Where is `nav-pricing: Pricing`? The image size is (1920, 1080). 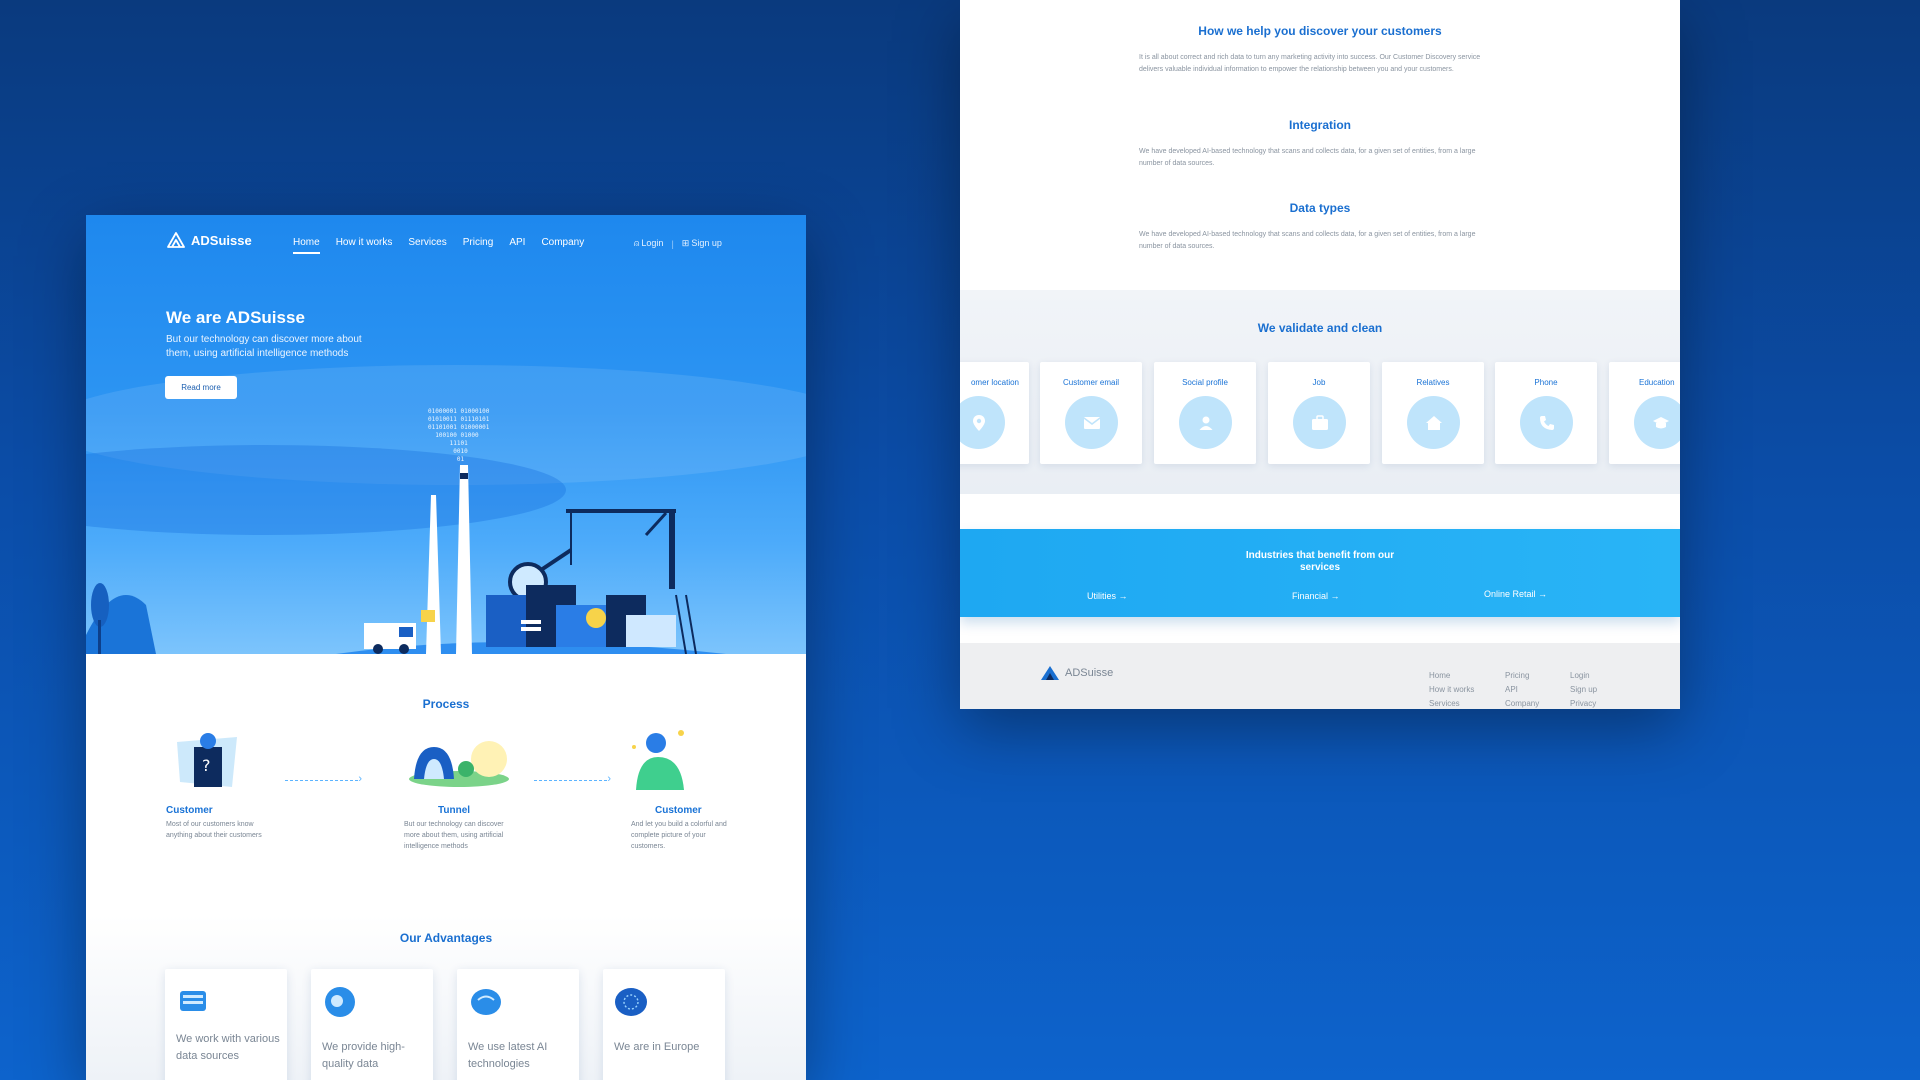 nav-pricing: Pricing is located at coordinates (478, 242).